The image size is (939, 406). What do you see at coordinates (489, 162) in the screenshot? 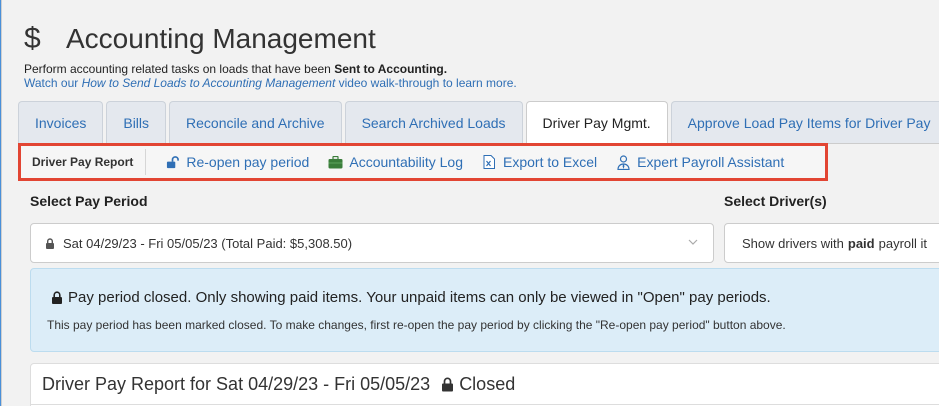
I see `excel-file-icon` at bounding box center [489, 162].